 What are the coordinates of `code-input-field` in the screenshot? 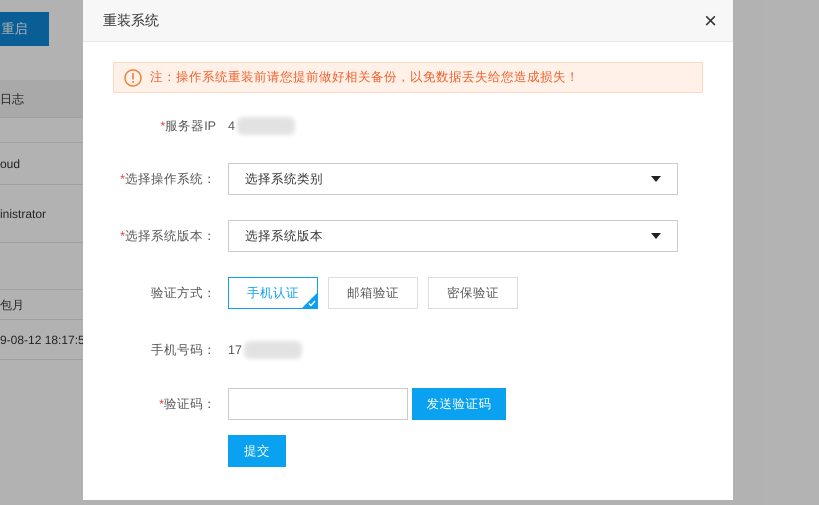 It's located at (318, 404).